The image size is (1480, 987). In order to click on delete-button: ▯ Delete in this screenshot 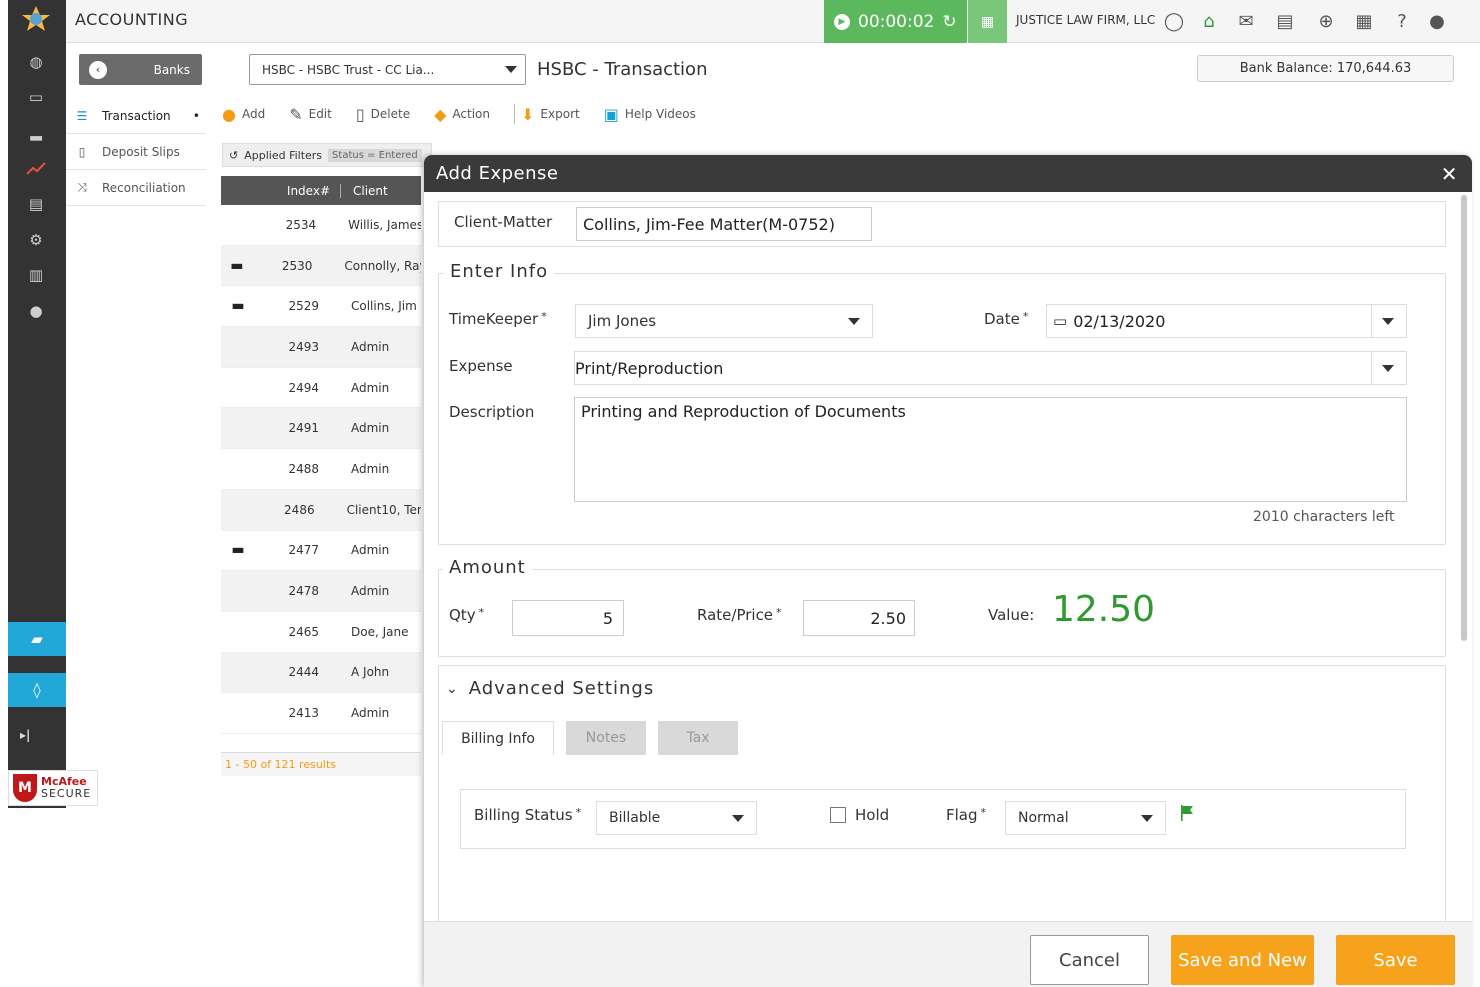, I will do `click(383, 114)`.